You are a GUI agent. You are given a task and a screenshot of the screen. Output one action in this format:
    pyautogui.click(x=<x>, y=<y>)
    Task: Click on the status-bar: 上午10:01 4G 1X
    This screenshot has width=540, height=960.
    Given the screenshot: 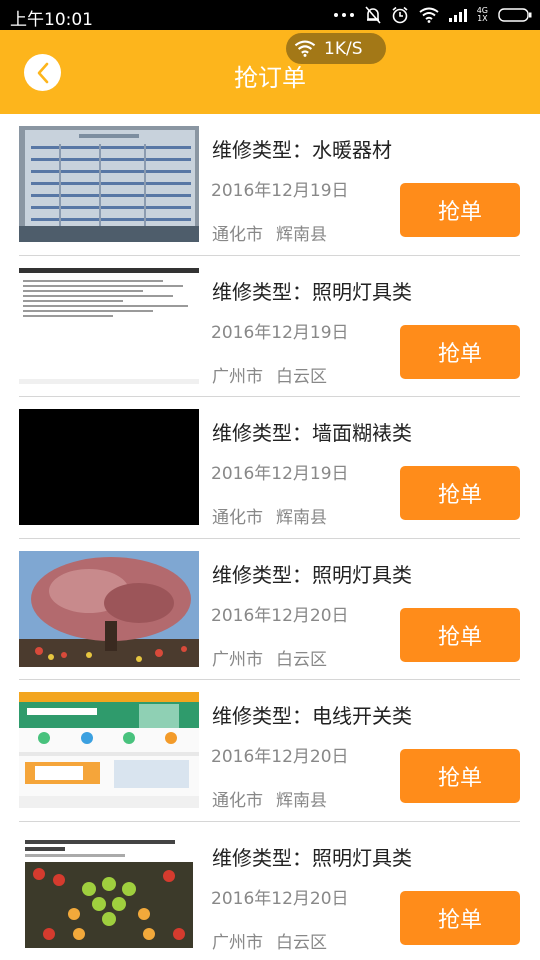 What is the action you would take?
    pyautogui.click(x=270, y=15)
    